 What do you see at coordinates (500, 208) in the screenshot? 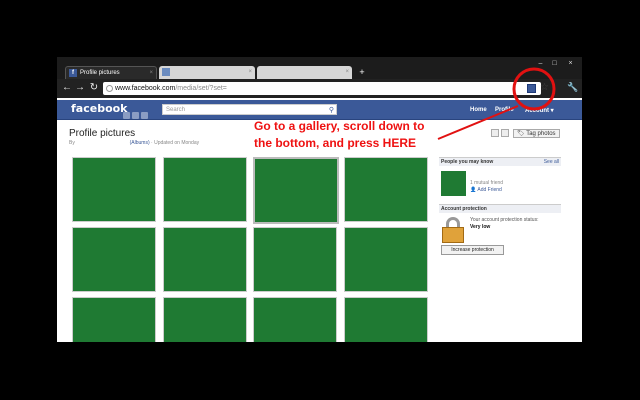
I see `account-protection-heading: Account protection` at bounding box center [500, 208].